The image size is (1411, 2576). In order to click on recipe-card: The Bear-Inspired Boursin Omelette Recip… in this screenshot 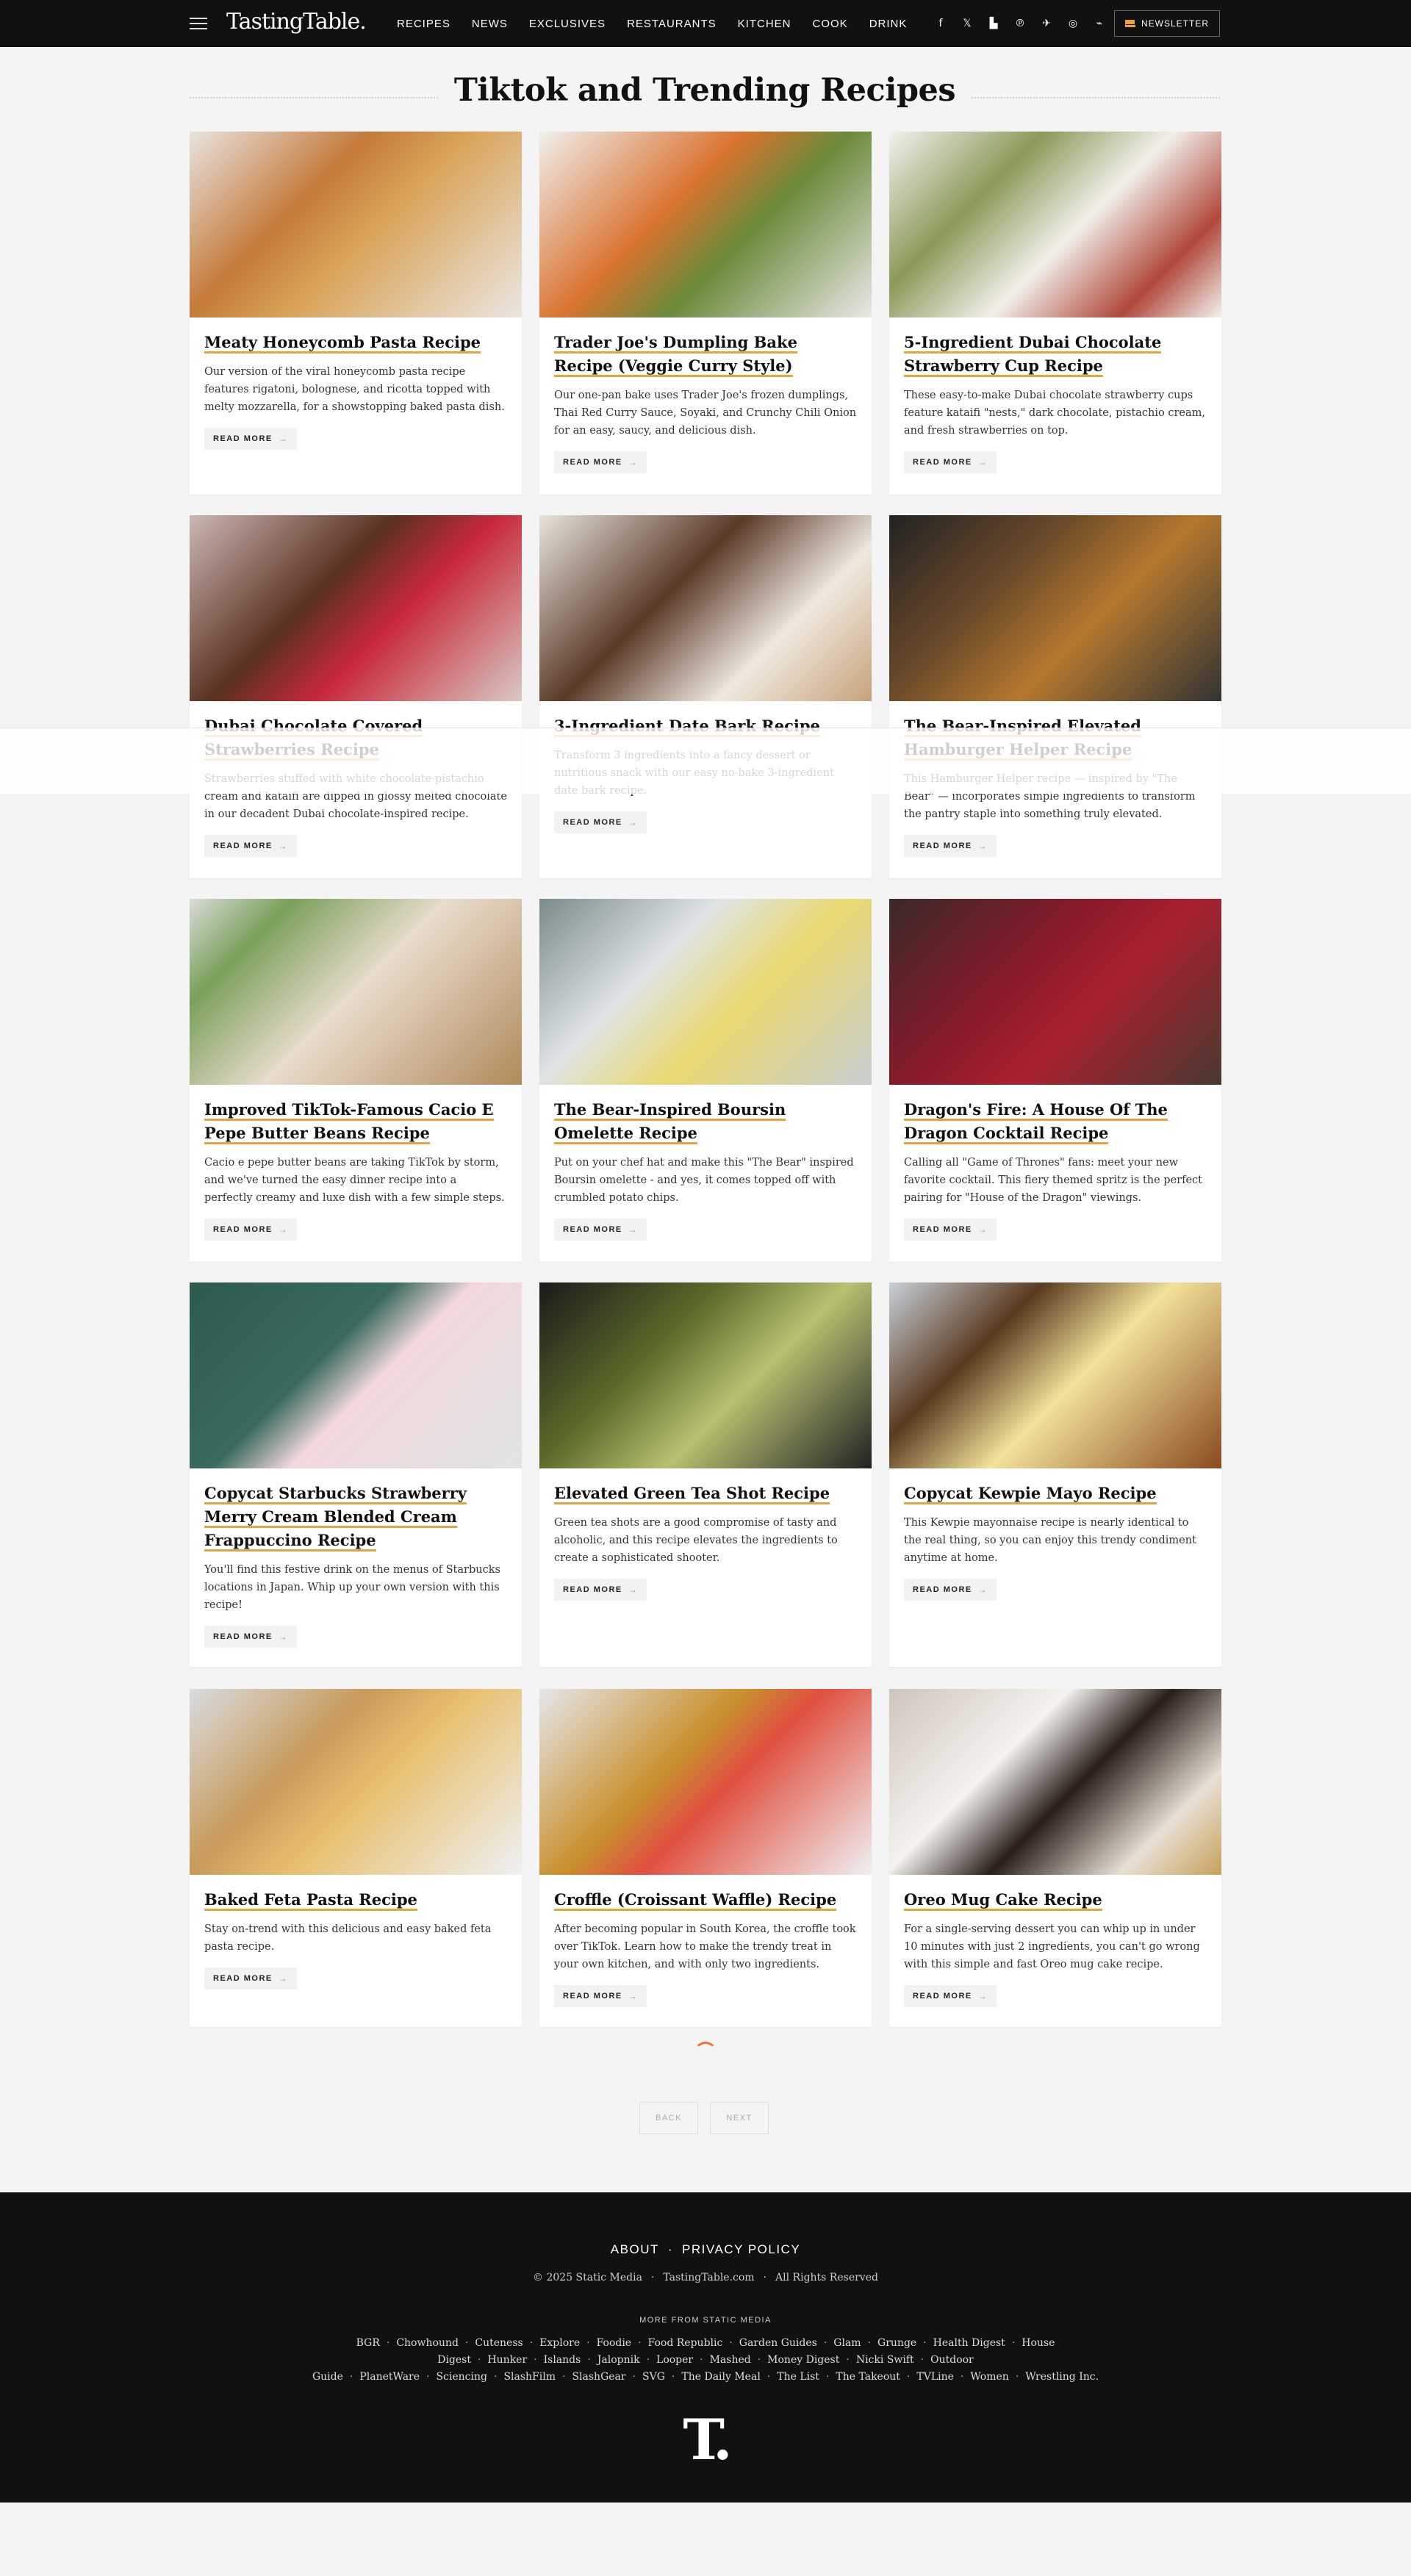, I will do `click(705, 1080)`.